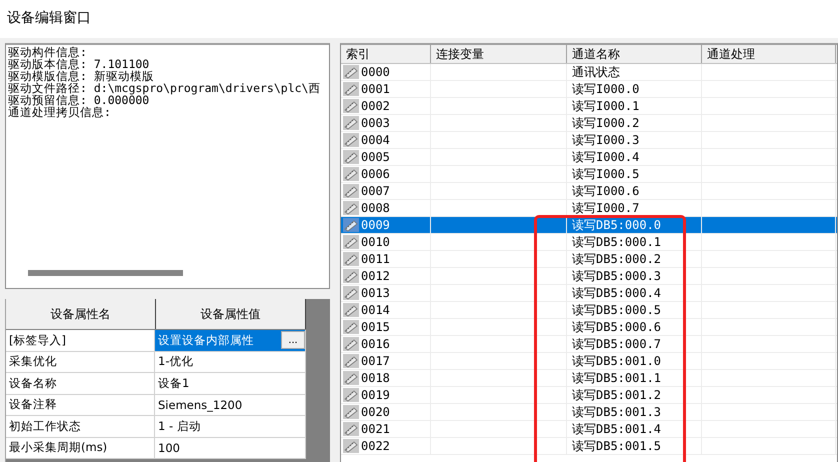  What do you see at coordinates (174, 383) in the screenshot?
I see `property-value-text: 设备1` at bounding box center [174, 383].